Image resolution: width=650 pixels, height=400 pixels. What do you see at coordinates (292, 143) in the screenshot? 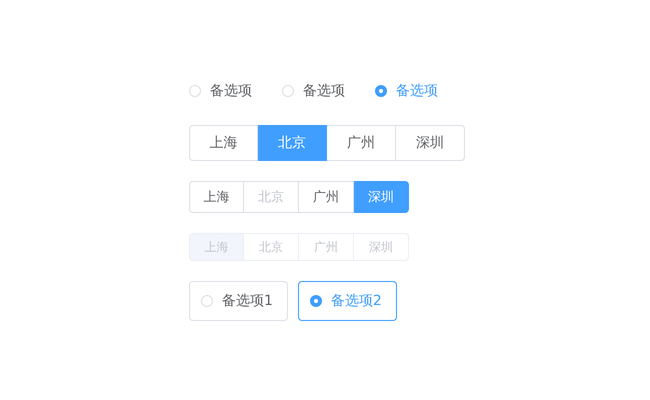
I see `radio-button: 北京` at bounding box center [292, 143].